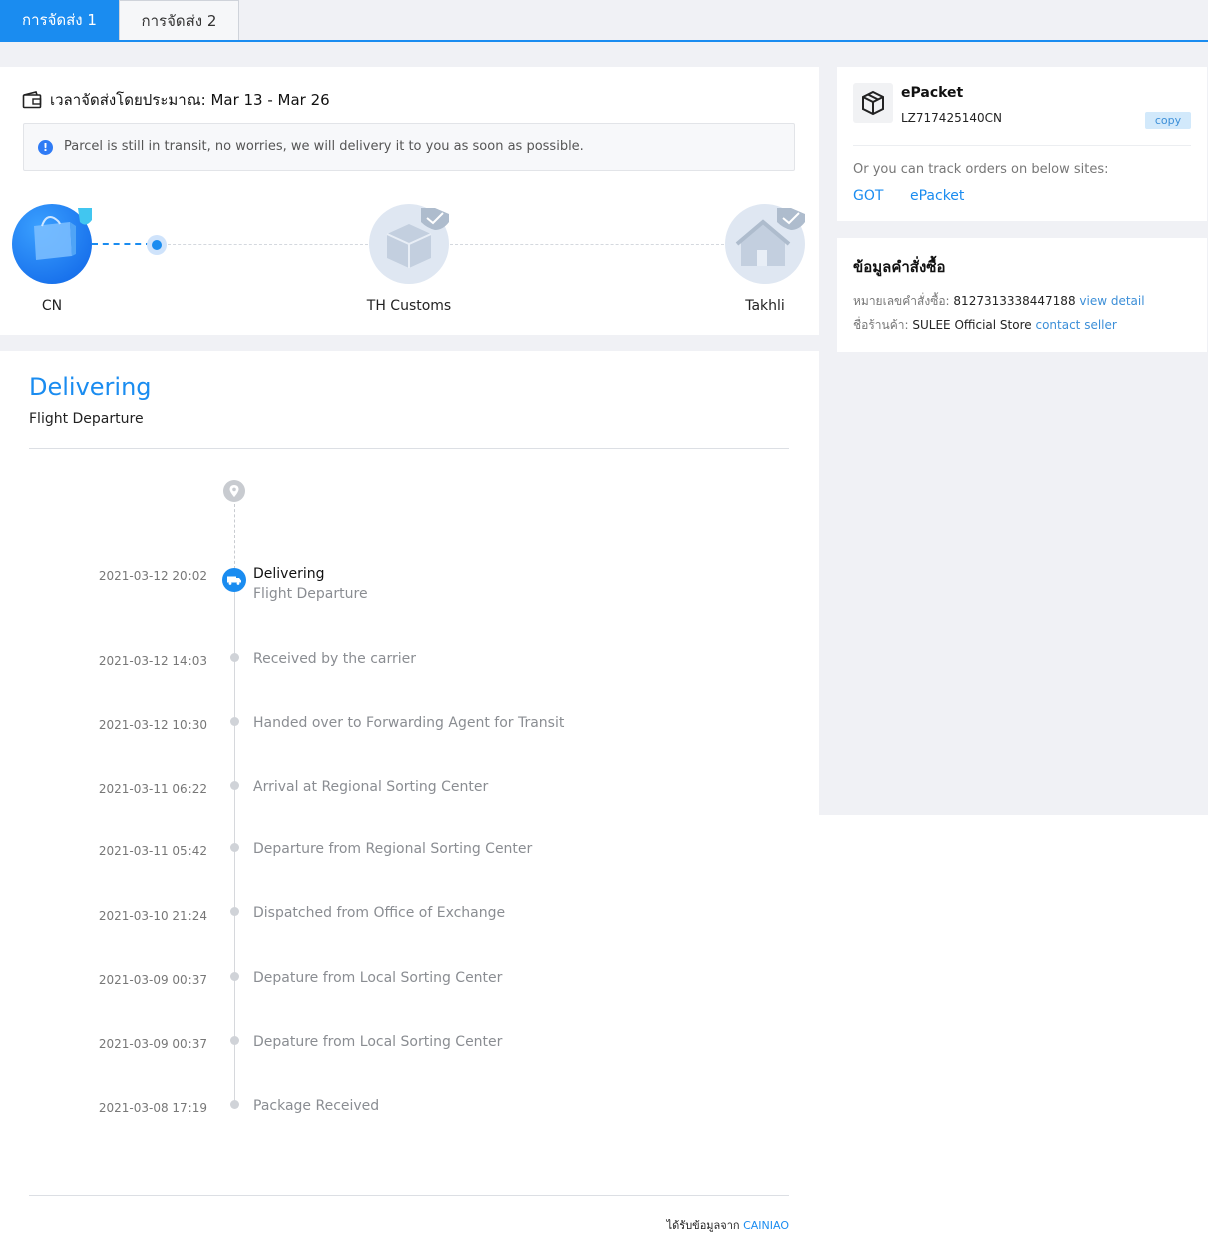  What do you see at coordinates (152, 789) in the screenshot?
I see `event-time: 2021-03-11 06:22` at bounding box center [152, 789].